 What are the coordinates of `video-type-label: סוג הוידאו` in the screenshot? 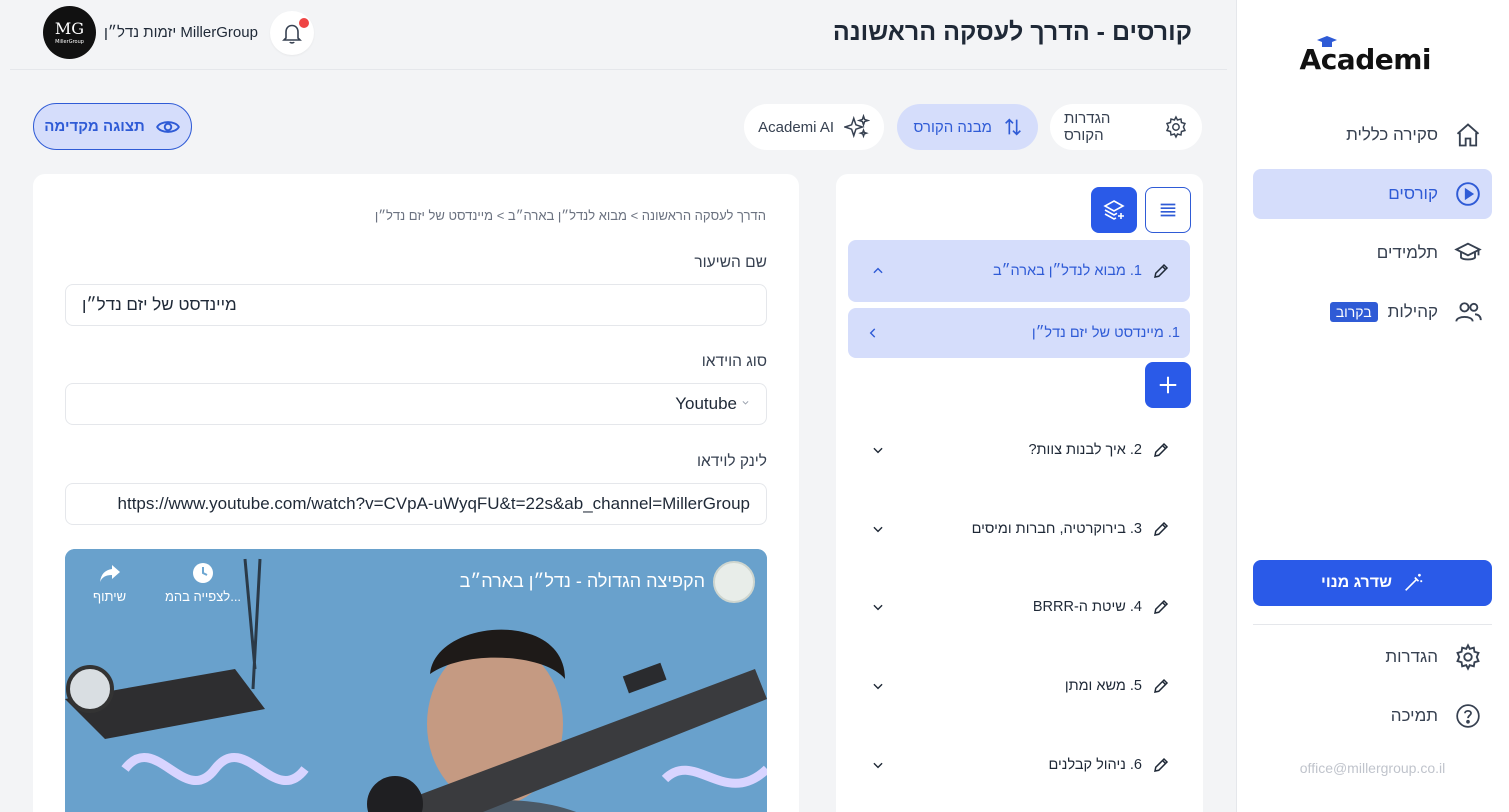 It's located at (734, 361).